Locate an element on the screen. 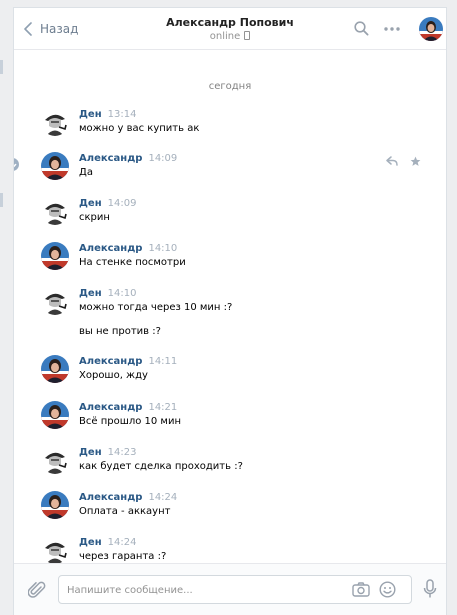 The height and width of the screenshot is (615, 457). message-actions is located at coordinates (403, 161).